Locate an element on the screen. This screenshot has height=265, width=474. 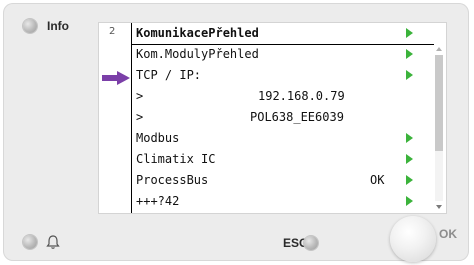
ip-address-value: 192.168.0.79 is located at coordinates (301, 96).